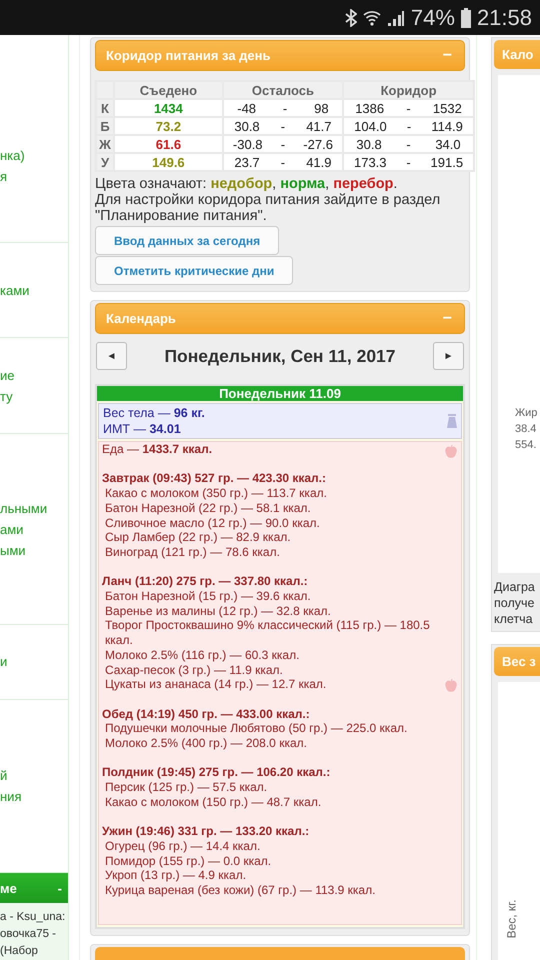  I want to click on sidebar-text: (Набор, so click(19, 951).